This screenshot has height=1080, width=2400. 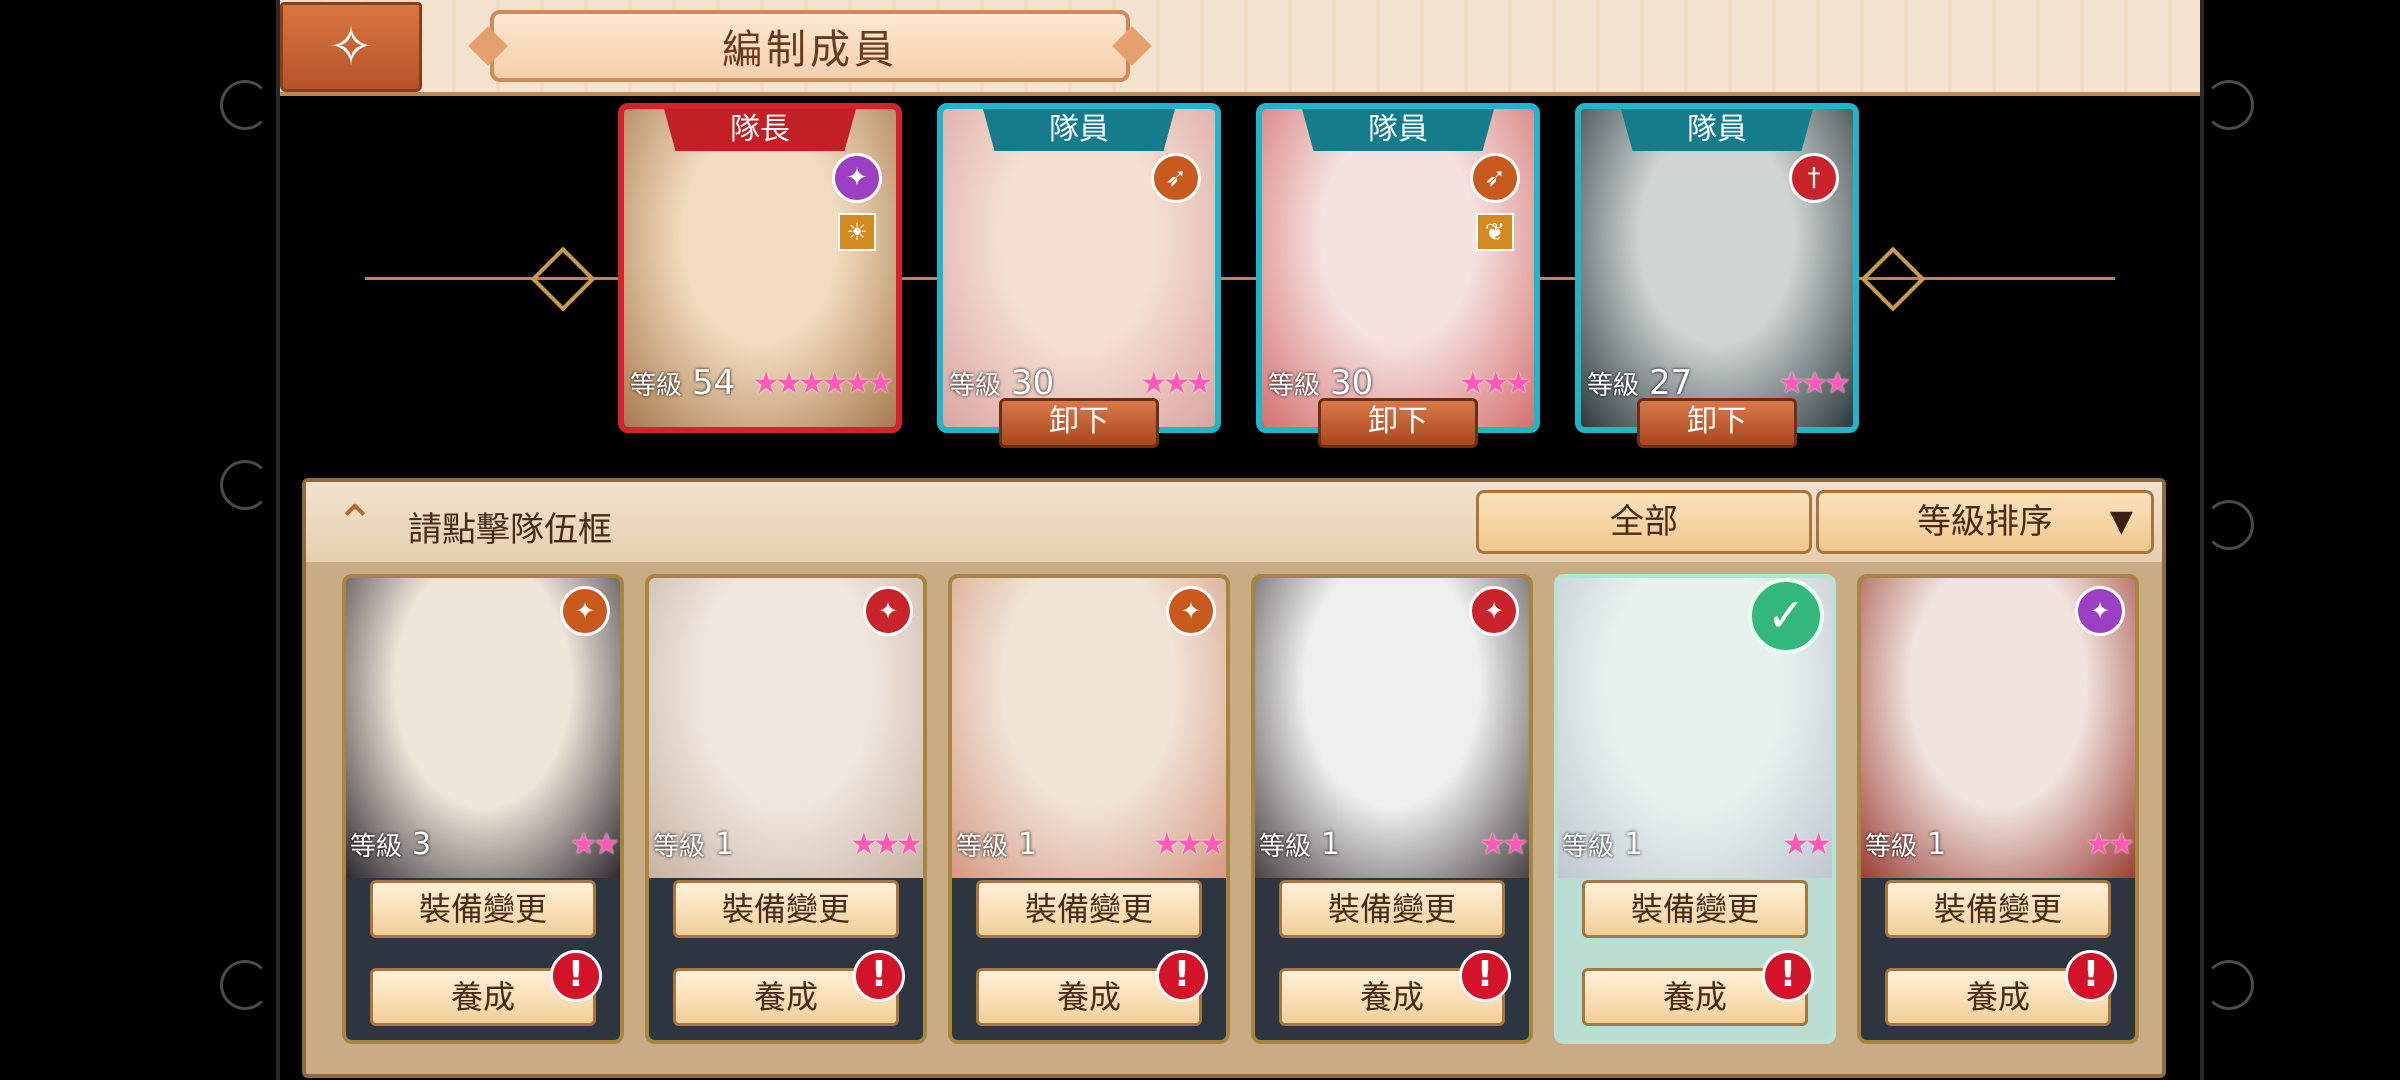 What do you see at coordinates (255, 540) in the screenshot?
I see `left-ornate-frame` at bounding box center [255, 540].